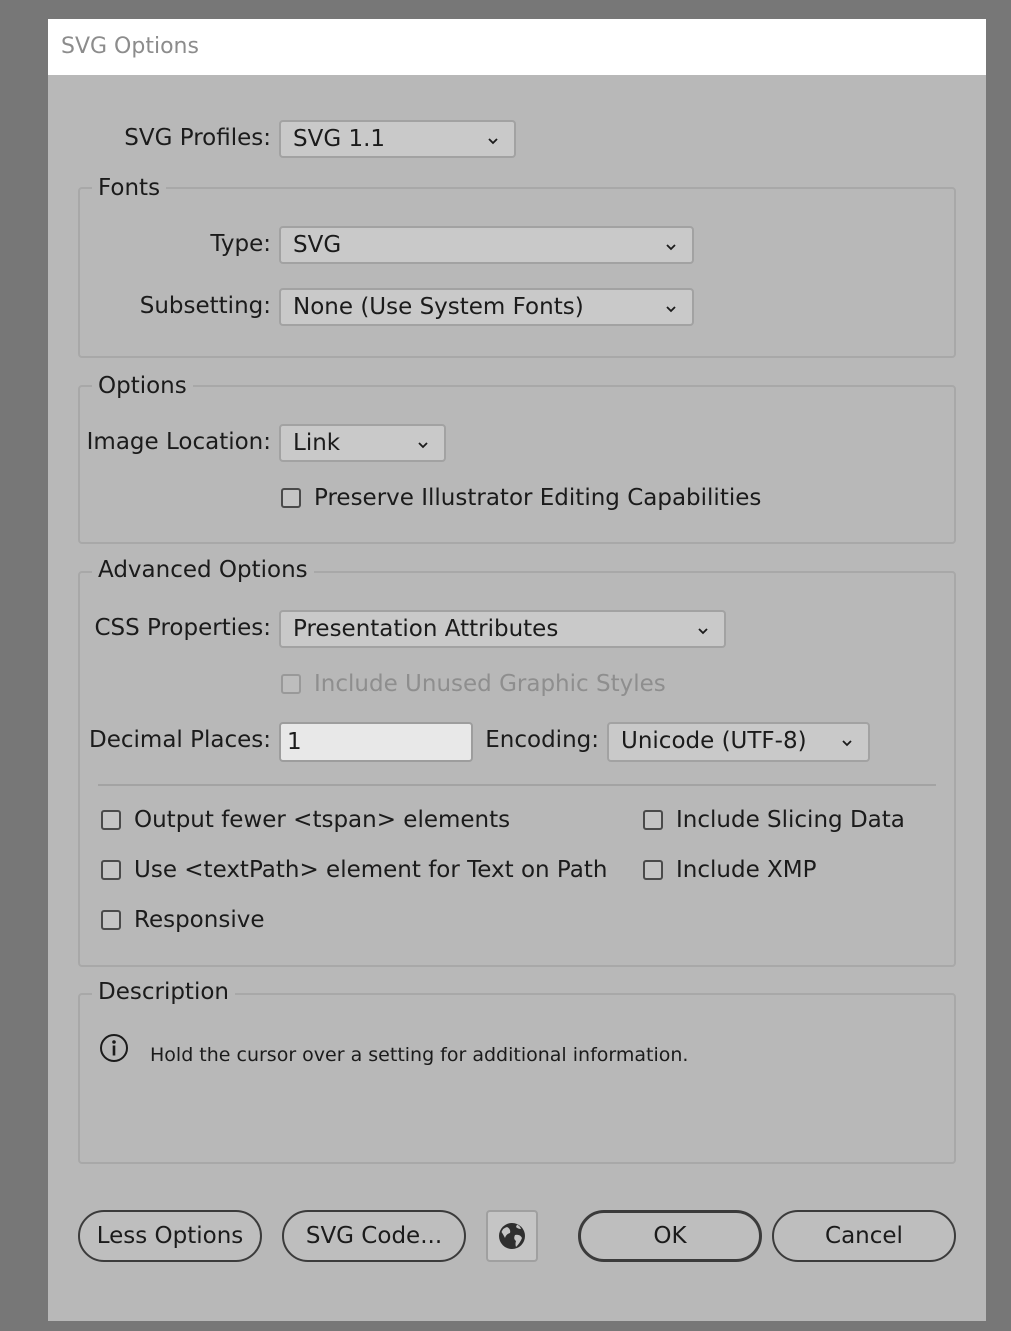 Image resolution: width=1011 pixels, height=1331 pixels. What do you see at coordinates (111, 870) in the screenshot?
I see `use-textpath-checkbox` at bounding box center [111, 870].